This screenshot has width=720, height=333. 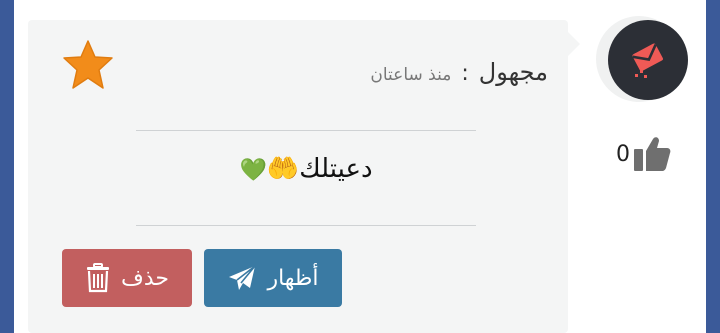 What do you see at coordinates (88, 65) in the screenshot?
I see `star-icon` at bounding box center [88, 65].